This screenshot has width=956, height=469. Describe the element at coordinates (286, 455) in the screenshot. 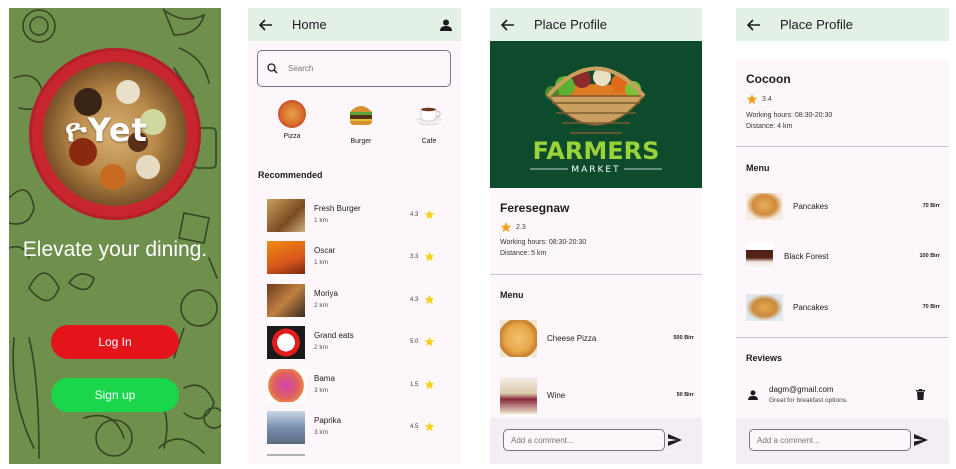

I see `partial-row-edge` at that location.